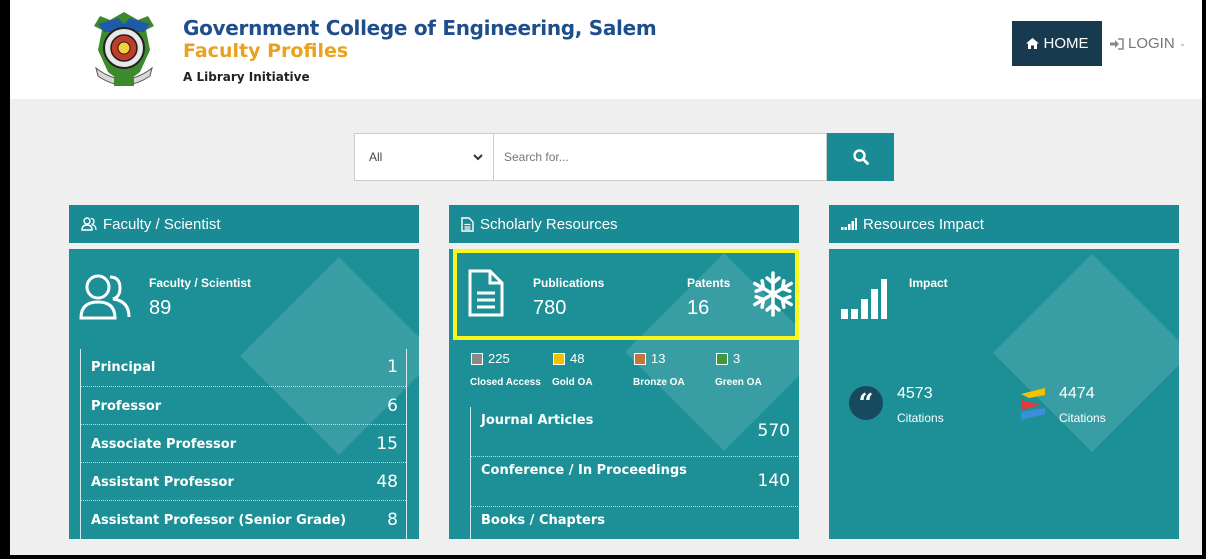 Image resolution: width=1206 pixels, height=559 pixels. What do you see at coordinates (923, 224) in the screenshot?
I see `impact-card-title: Resources Impact` at bounding box center [923, 224].